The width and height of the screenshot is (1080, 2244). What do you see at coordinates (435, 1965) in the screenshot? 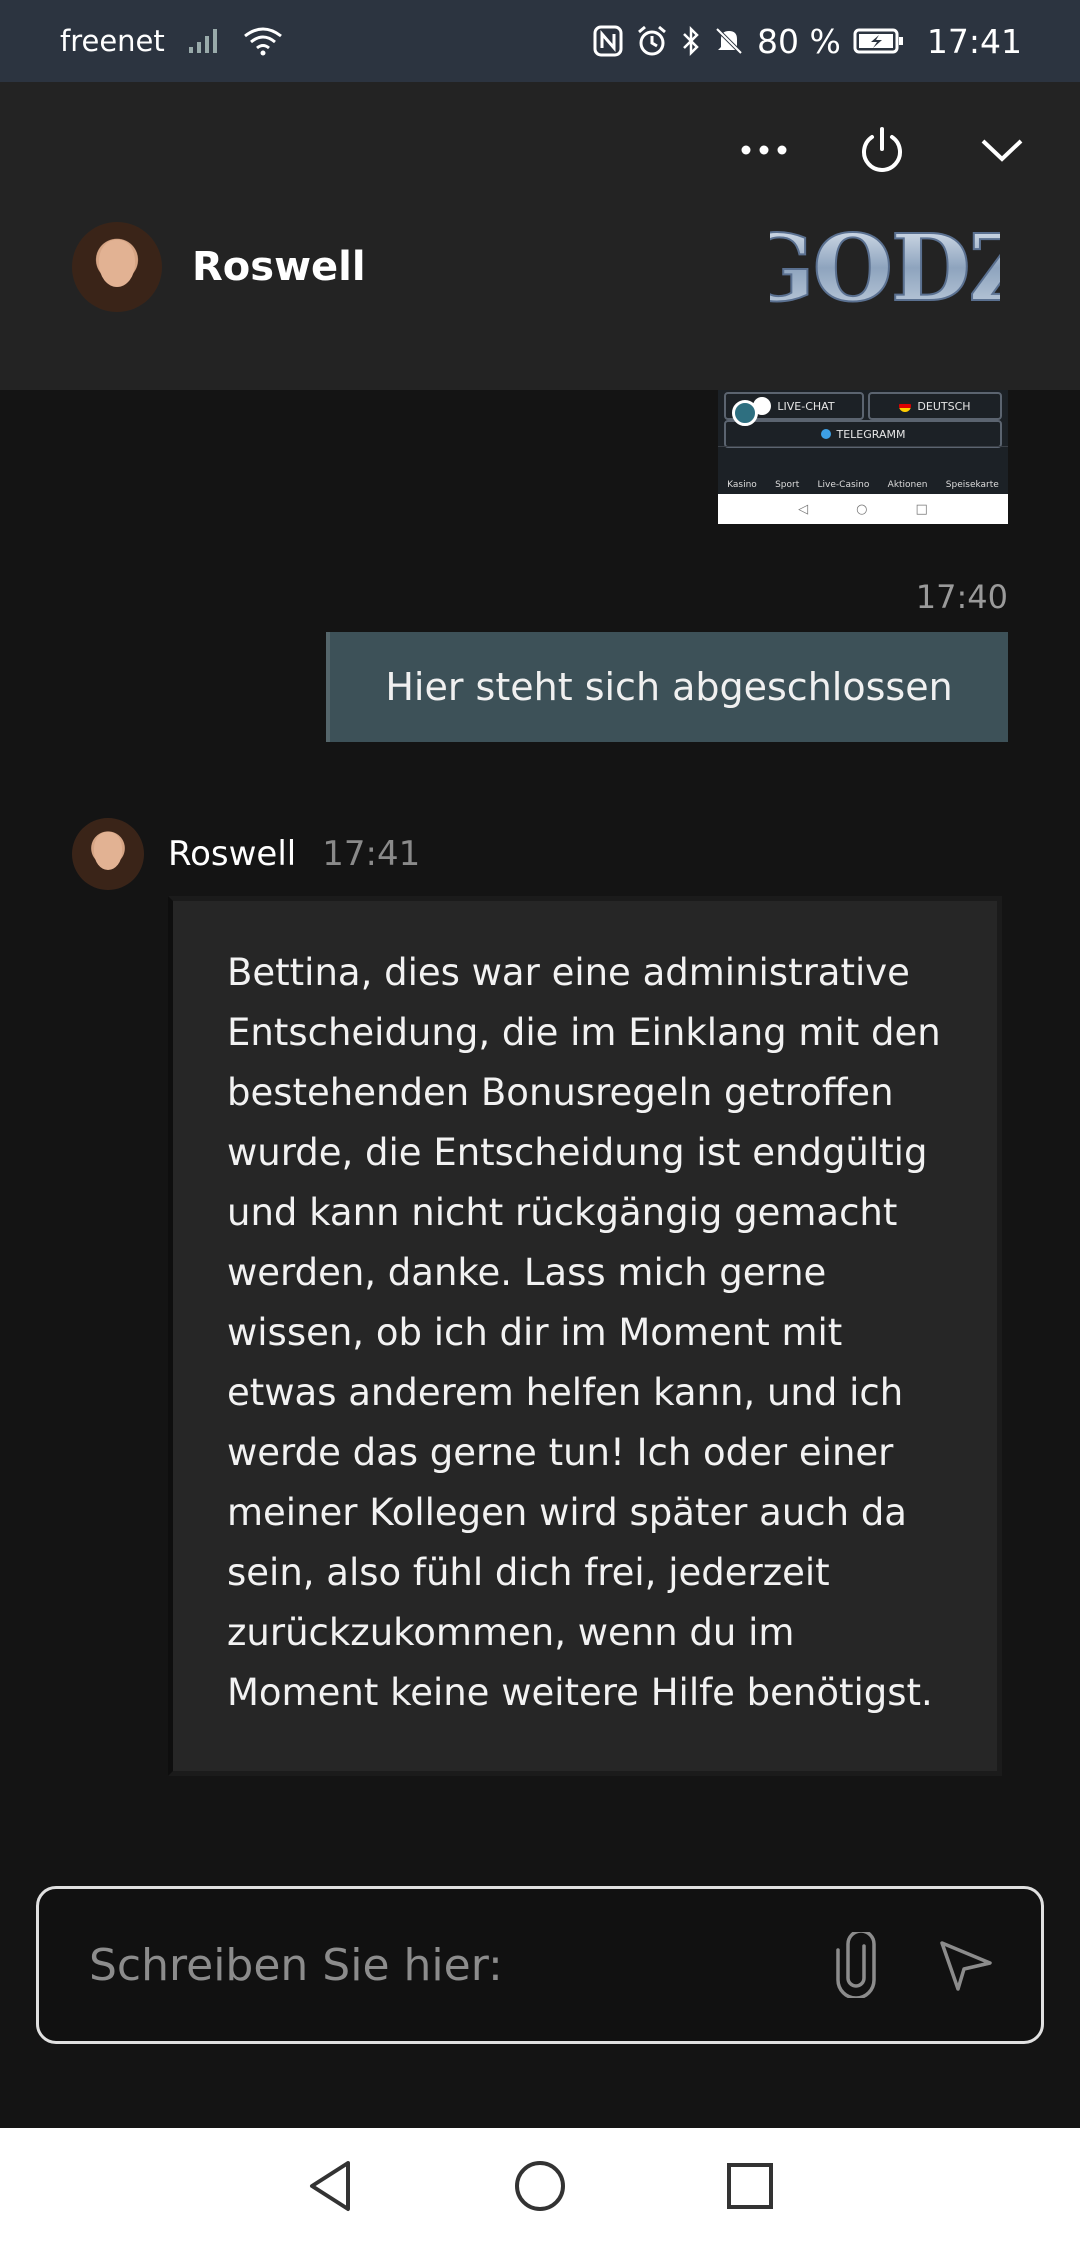
I see `message-input` at bounding box center [435, 1965].